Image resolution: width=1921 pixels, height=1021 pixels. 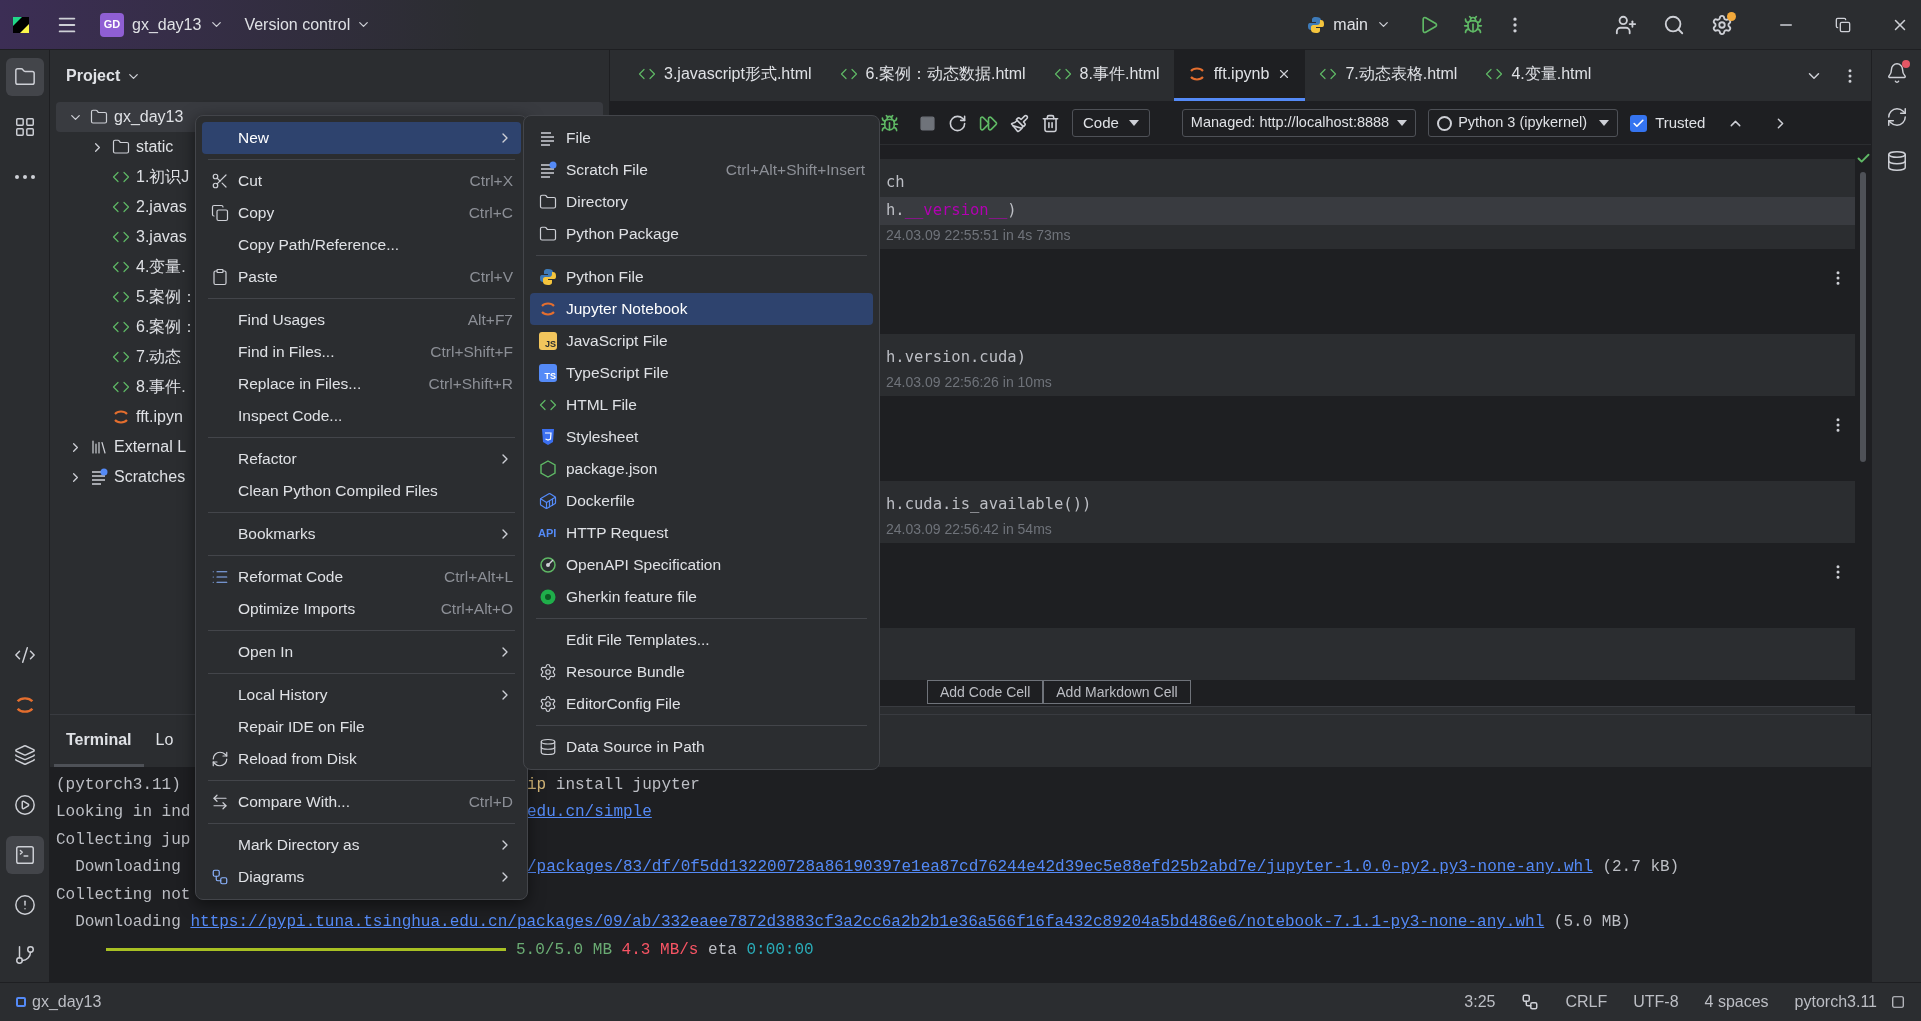 I want to click on code-line: ch, so click(x=896, y=183).